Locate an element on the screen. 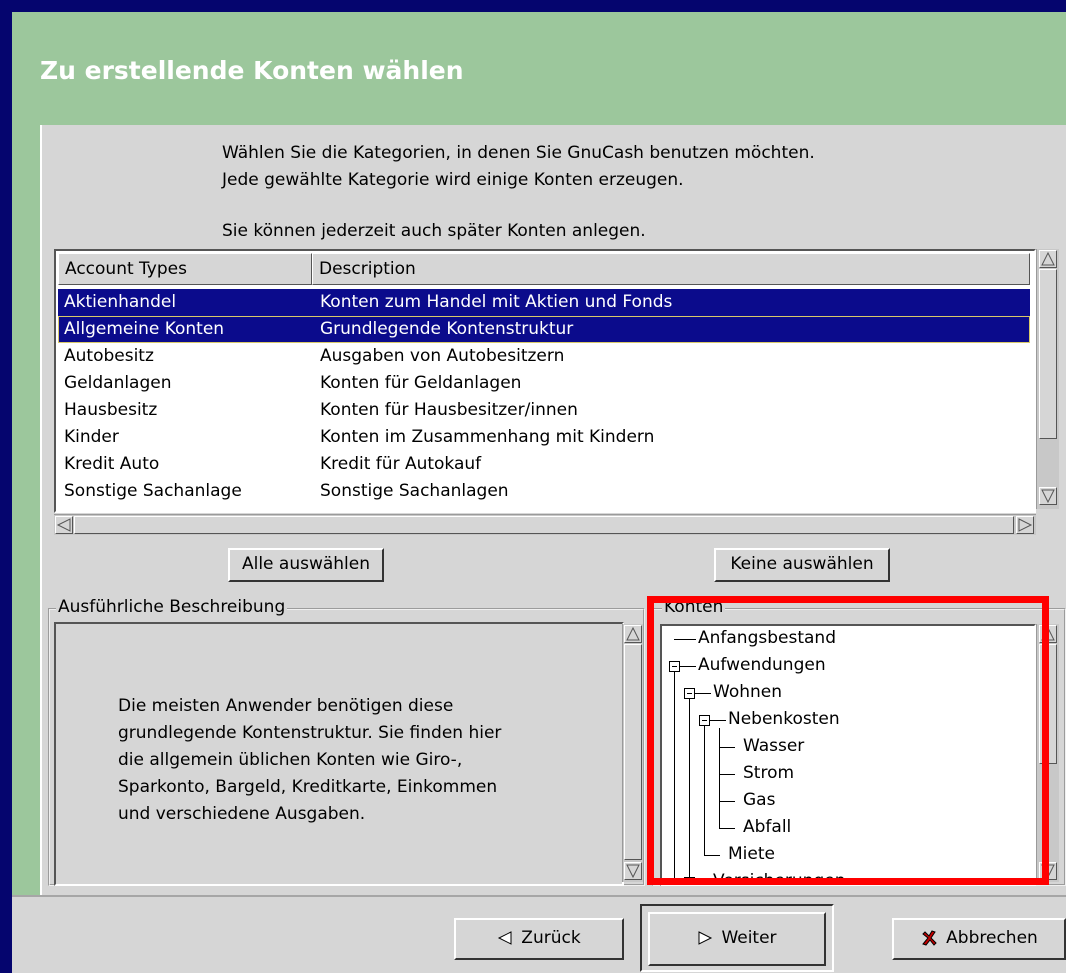  description-group-label: Ausführliche Beschreibung is located at coordinates (172, 607).